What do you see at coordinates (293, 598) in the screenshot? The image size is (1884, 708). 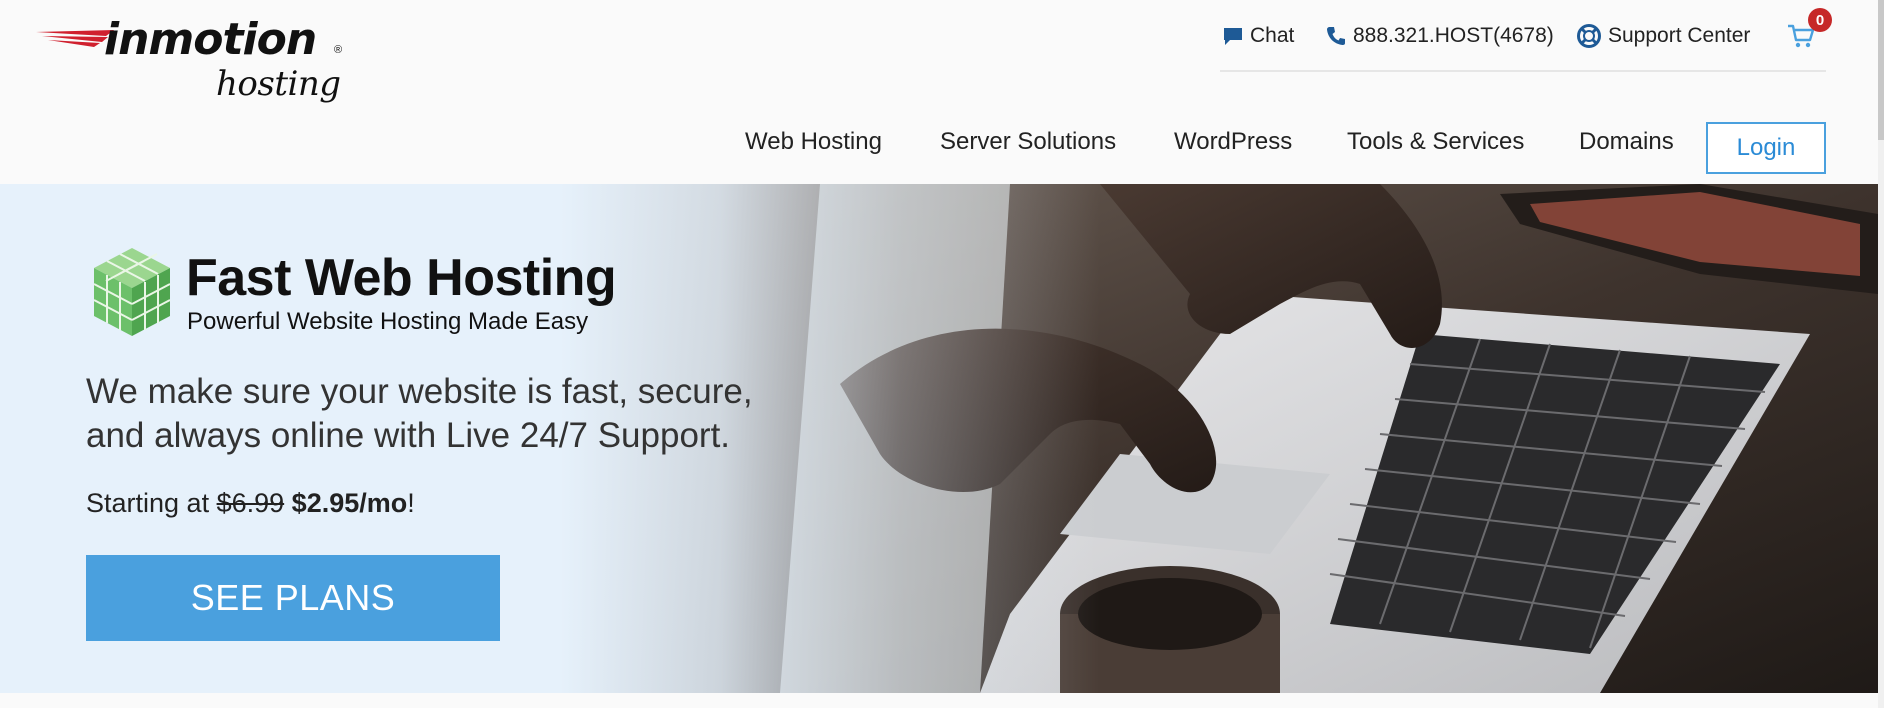 I see `see-plans-button: SEE PLANS` at bounding box center [293, 598].